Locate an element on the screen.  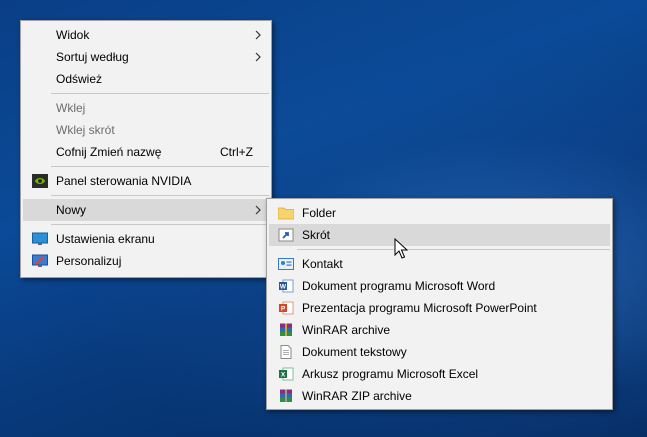
submenu-item-label: Dokument tekstowy is located at coordinates (354, 352).